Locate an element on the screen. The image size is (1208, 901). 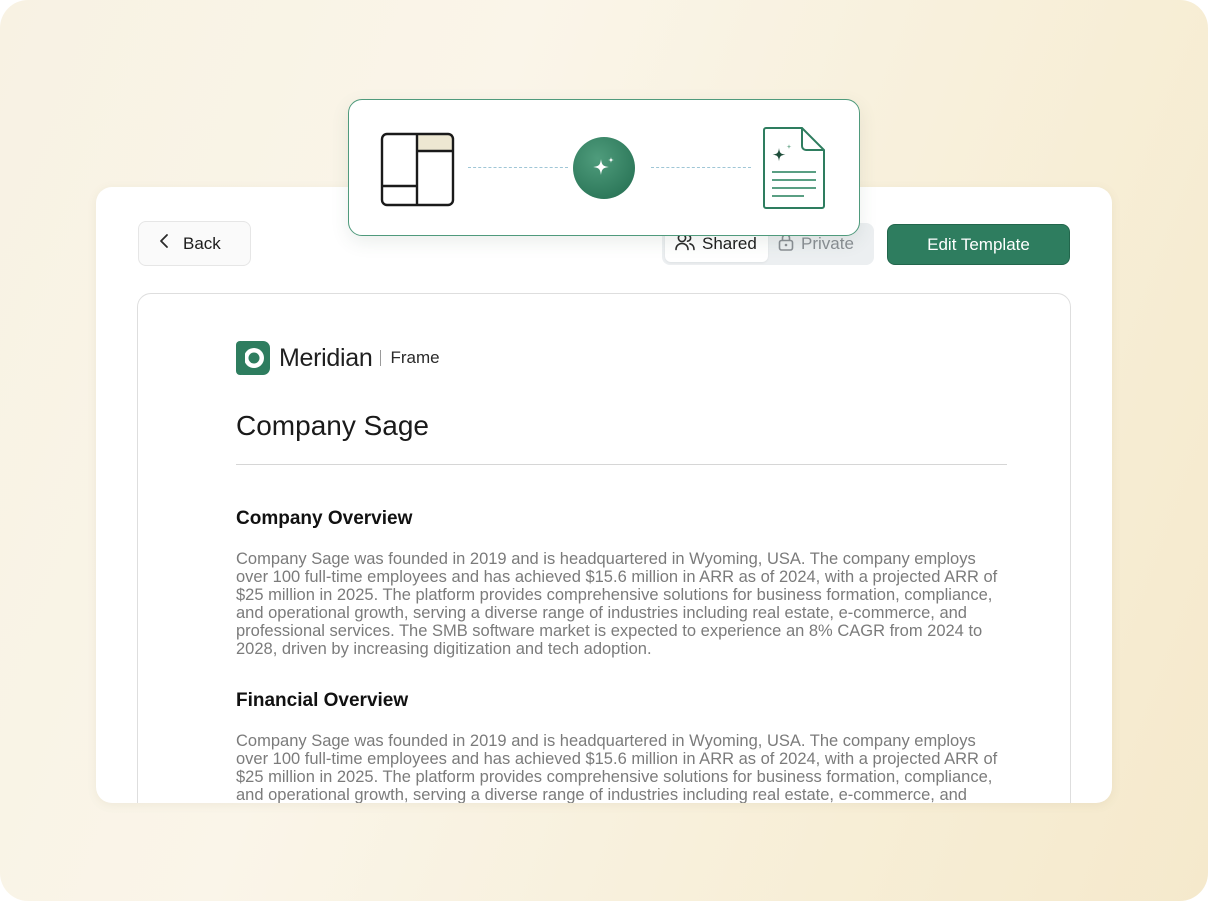
brand-name: Meridian is located at coordinates (326, 357).